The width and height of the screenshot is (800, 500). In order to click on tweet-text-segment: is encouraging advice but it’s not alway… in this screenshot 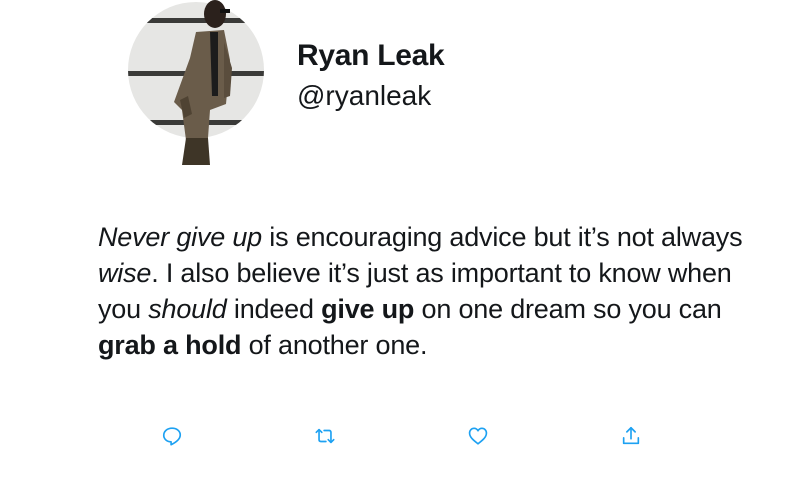, I will do `click(502, 237)`.